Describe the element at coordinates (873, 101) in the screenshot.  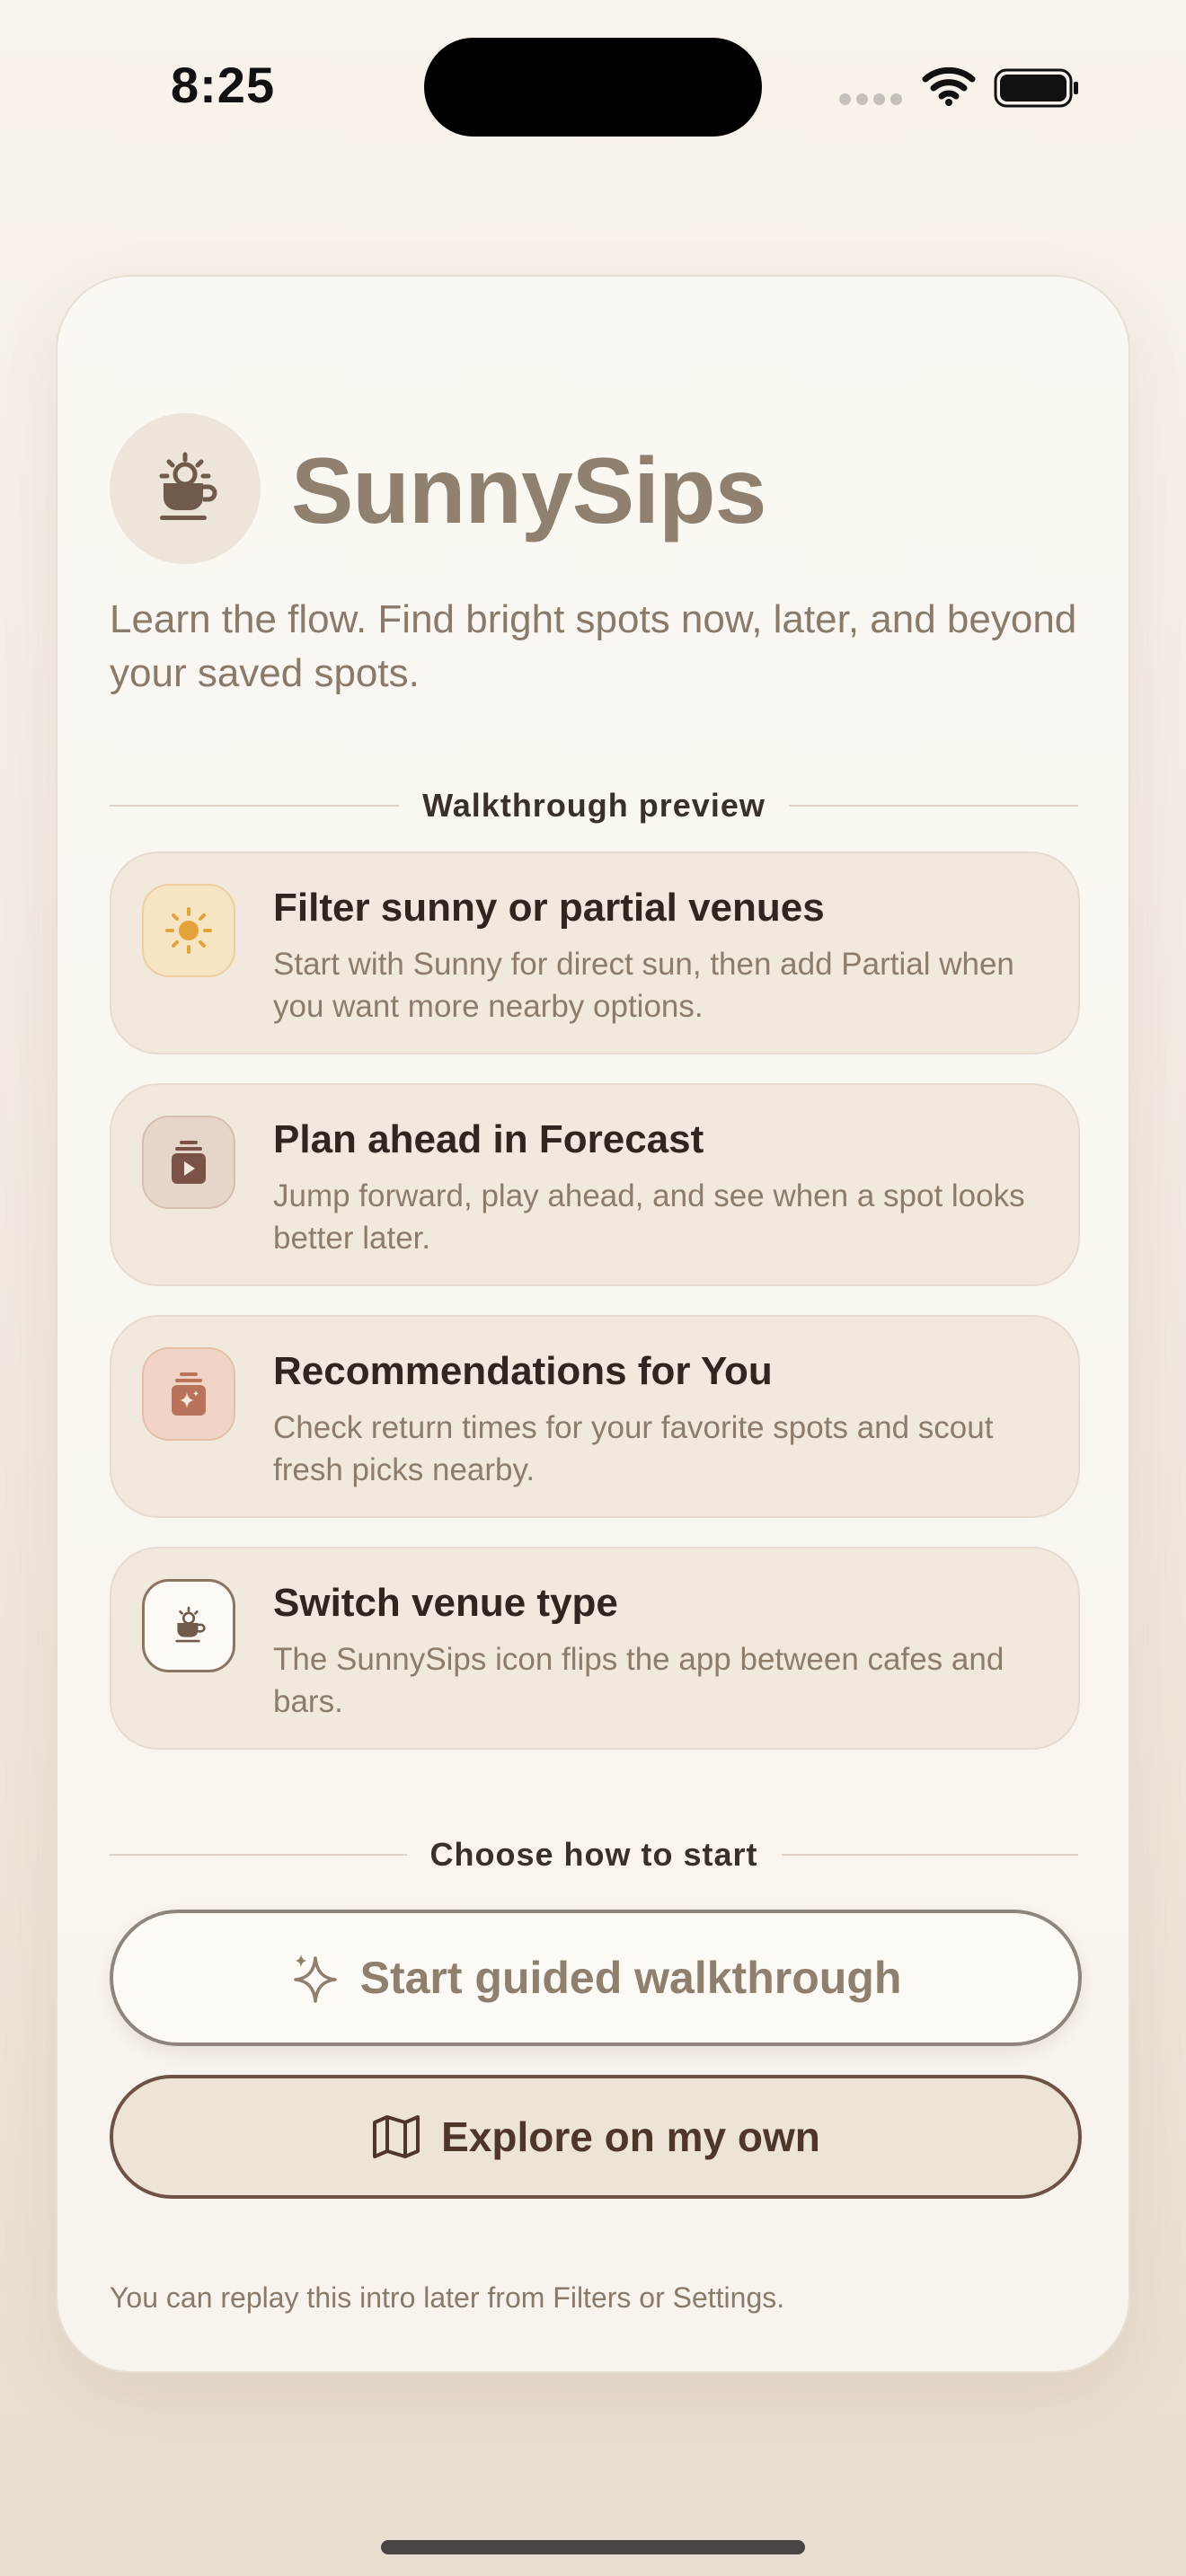
I see `cellular-signal-icon` at that location.